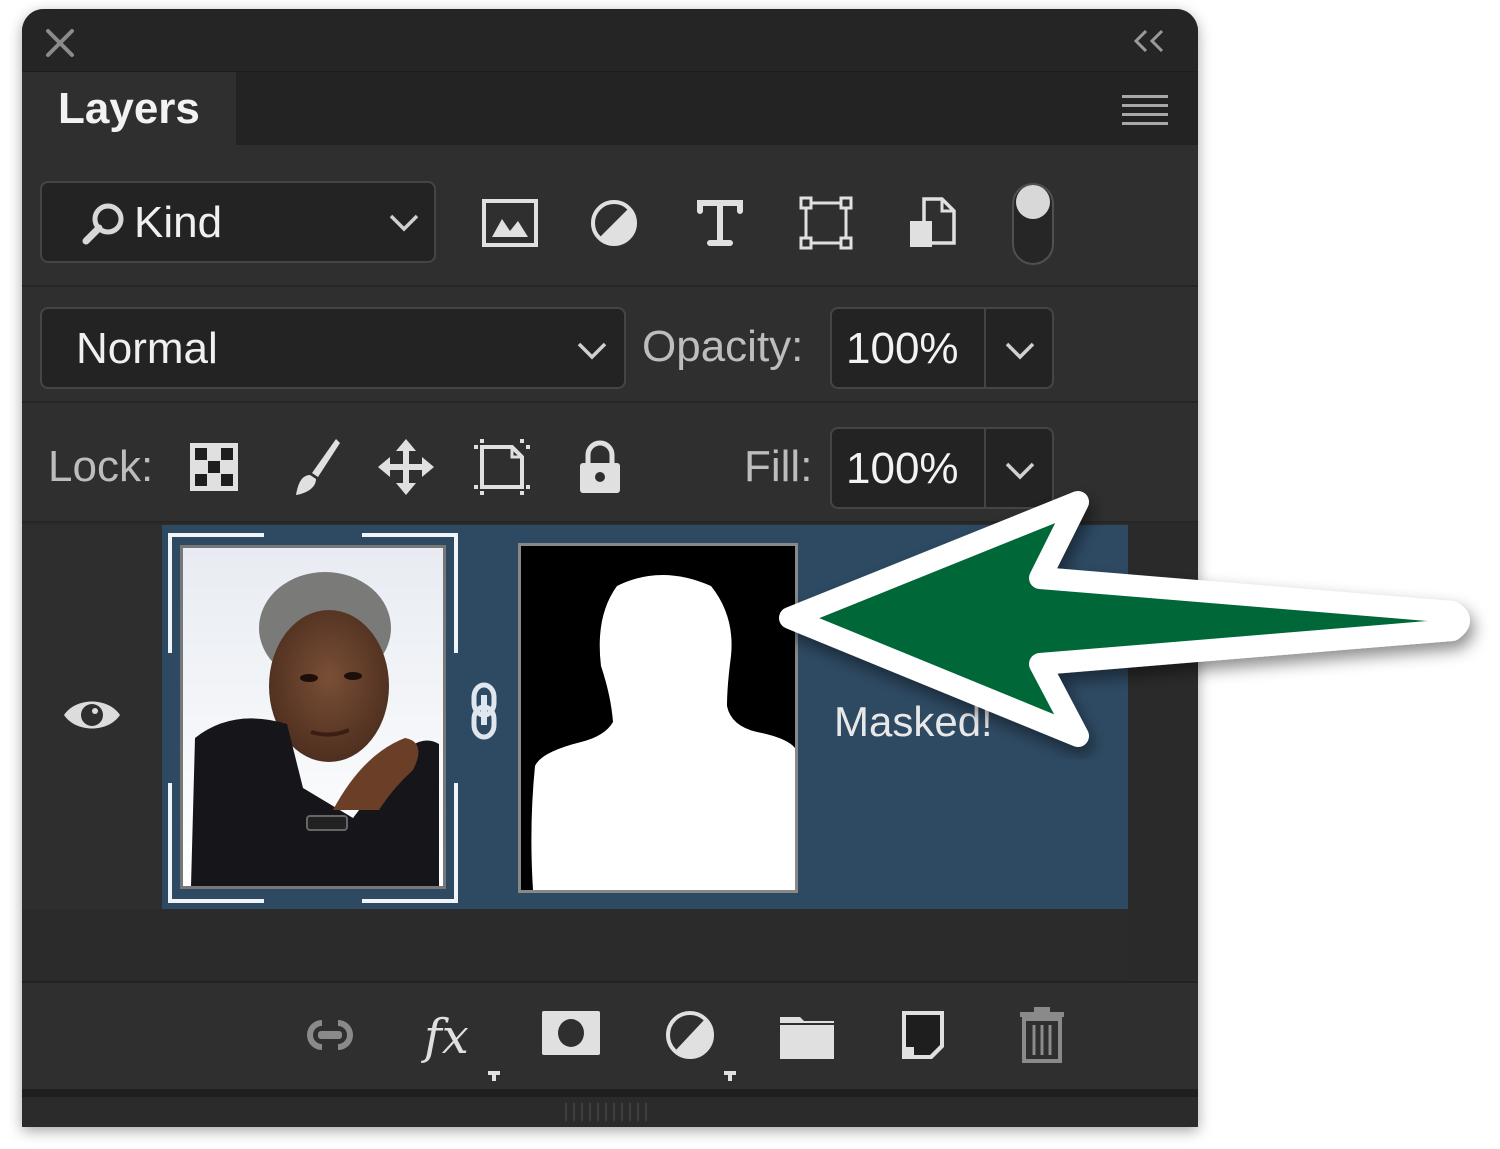 The height and width of the screenshot is (1149, 1500). What do you see at coordinates (572, 1035) in the screenshot?
I see `add-mask-icon` at bounding box center [572, 1035].